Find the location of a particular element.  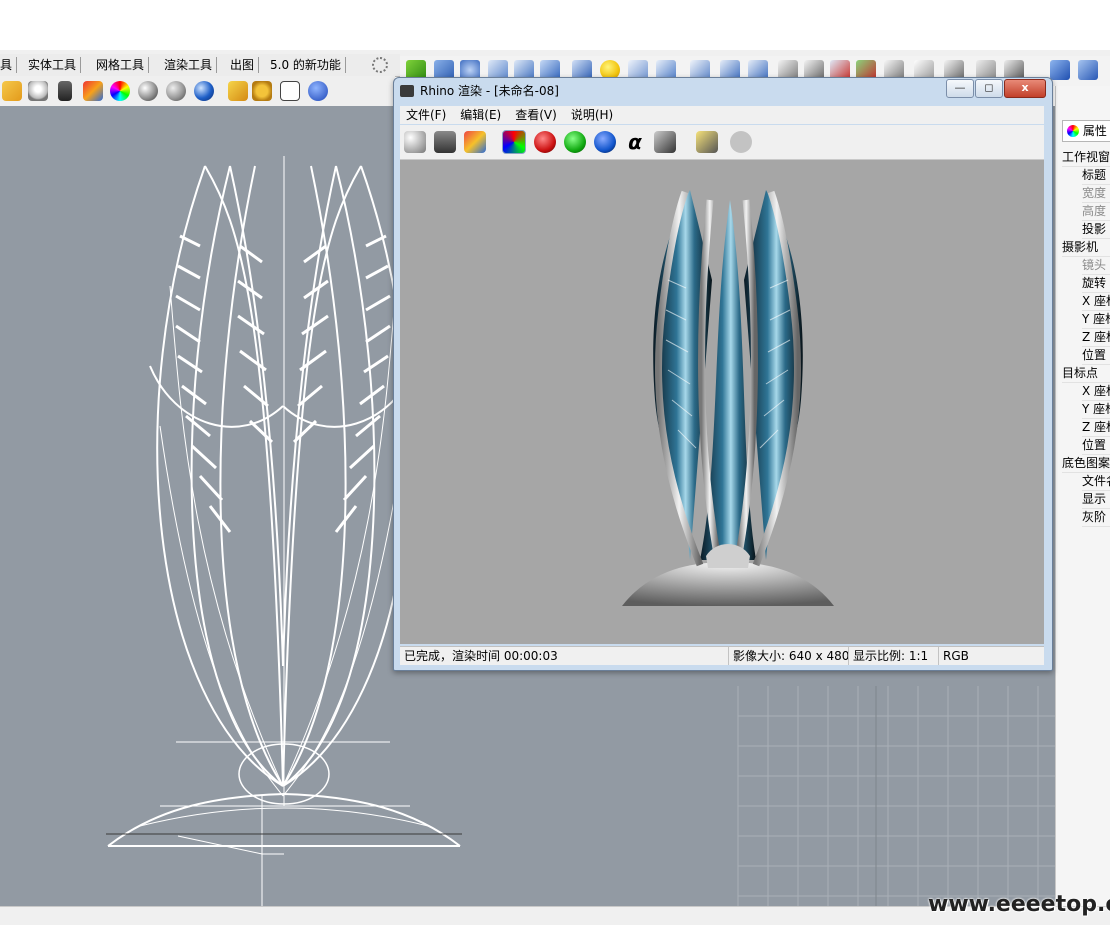

property-row: 宽度 is located at coordinates (1096, 193).